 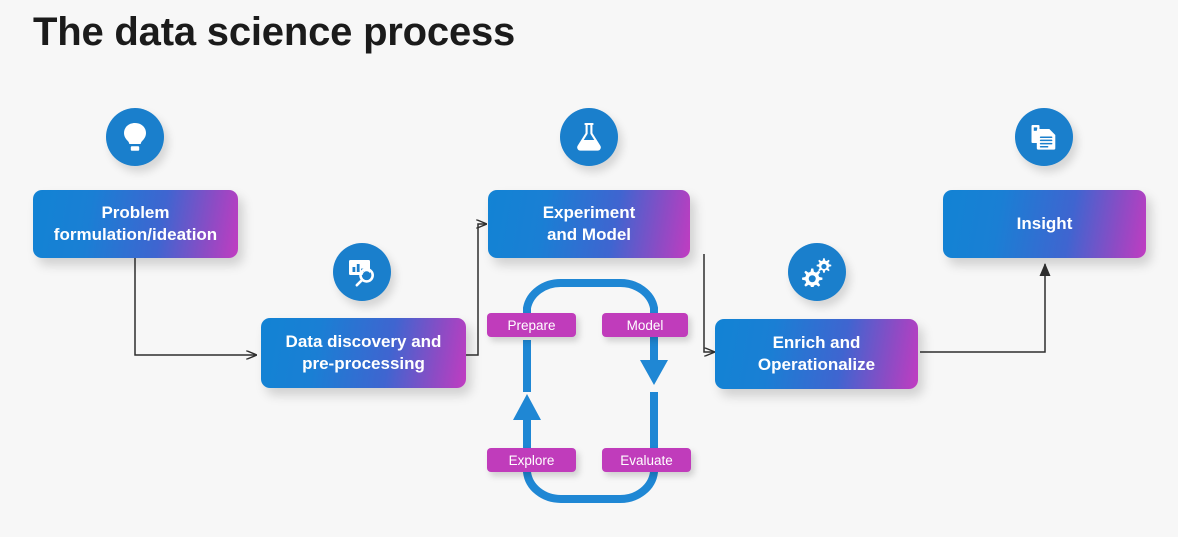 I want to click on stage-experiment-and-model: Experiment and Model, so click(x=589, y=224).